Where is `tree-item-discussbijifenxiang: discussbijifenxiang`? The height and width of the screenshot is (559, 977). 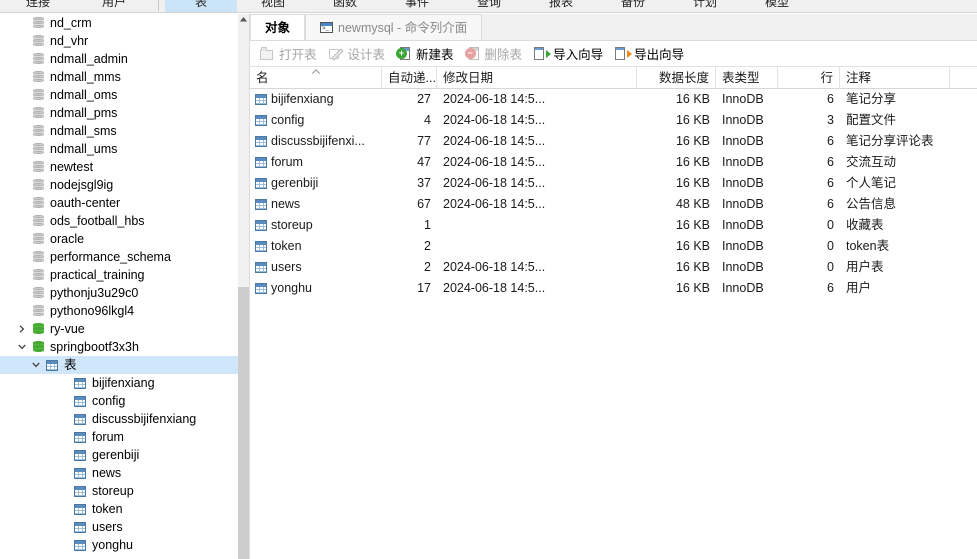
tree-item-discussbijifenxiang: discussbijifenxiang is located at coordinates (119, 419).